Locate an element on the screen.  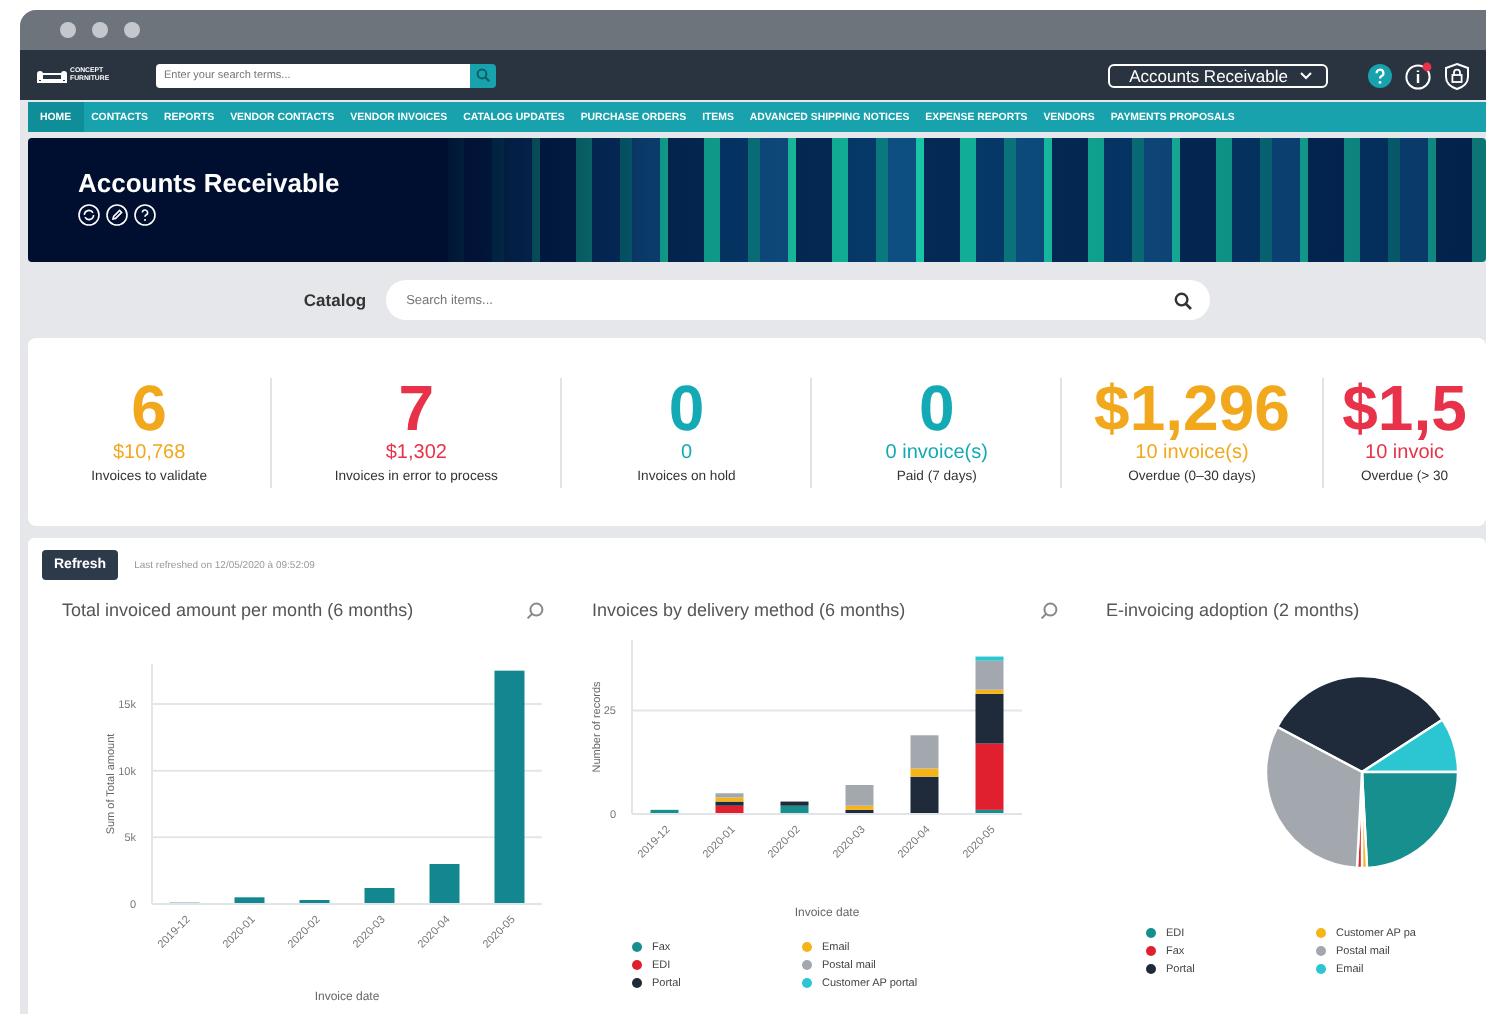
page-title: Accounts Receivable is located at coordinates (210, 183).